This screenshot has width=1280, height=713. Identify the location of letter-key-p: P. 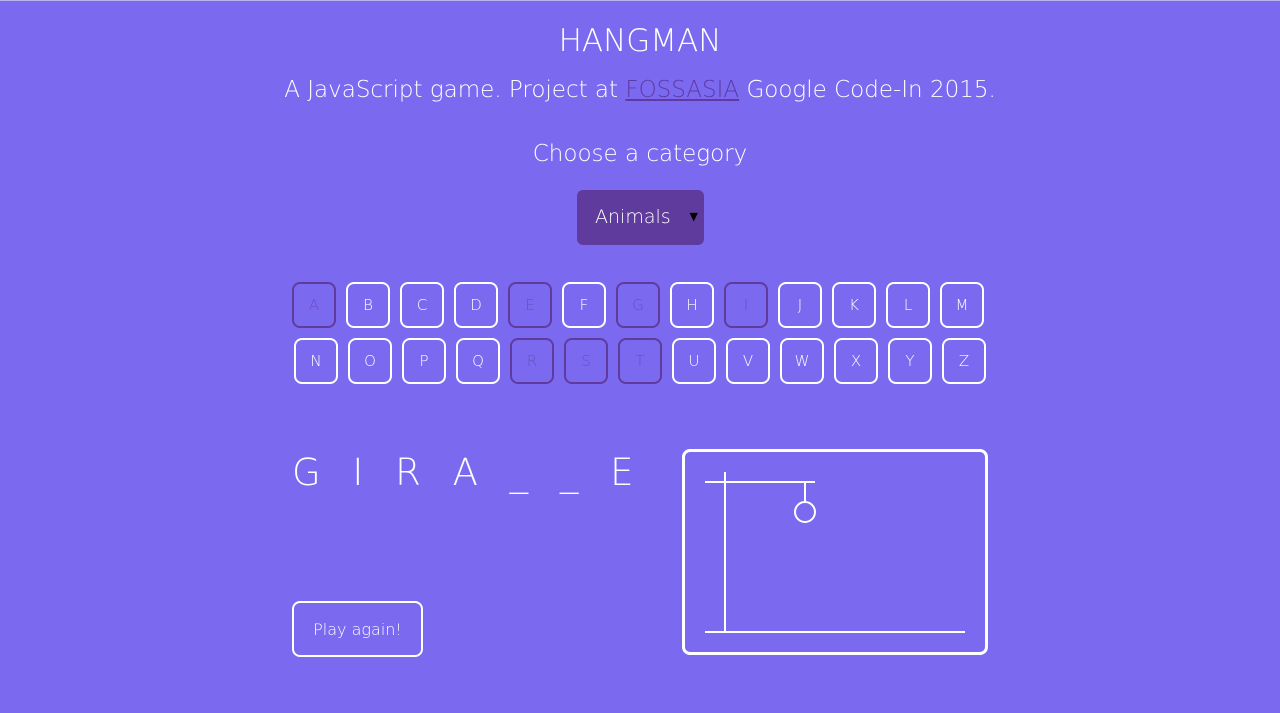
(424, 361).